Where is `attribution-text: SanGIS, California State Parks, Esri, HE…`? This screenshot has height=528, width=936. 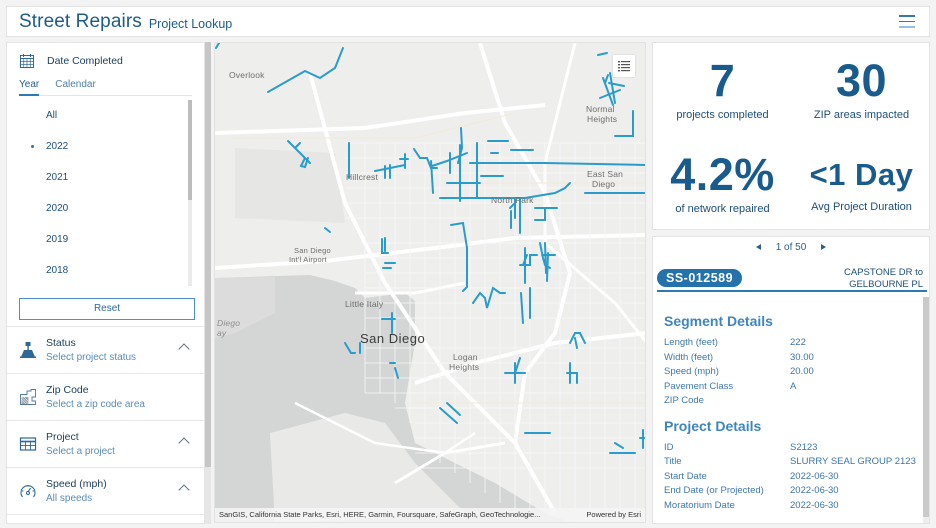 attribution-text: SanGIS, California State Parks, Esri, HE… is located at coordinates (379, 514).